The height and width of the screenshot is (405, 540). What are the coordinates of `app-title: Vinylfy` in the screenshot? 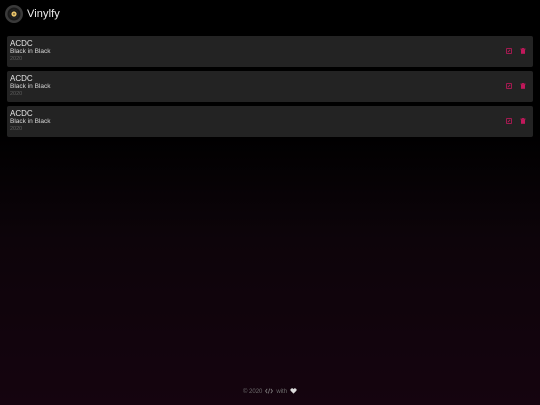 It's located at (43, 14).